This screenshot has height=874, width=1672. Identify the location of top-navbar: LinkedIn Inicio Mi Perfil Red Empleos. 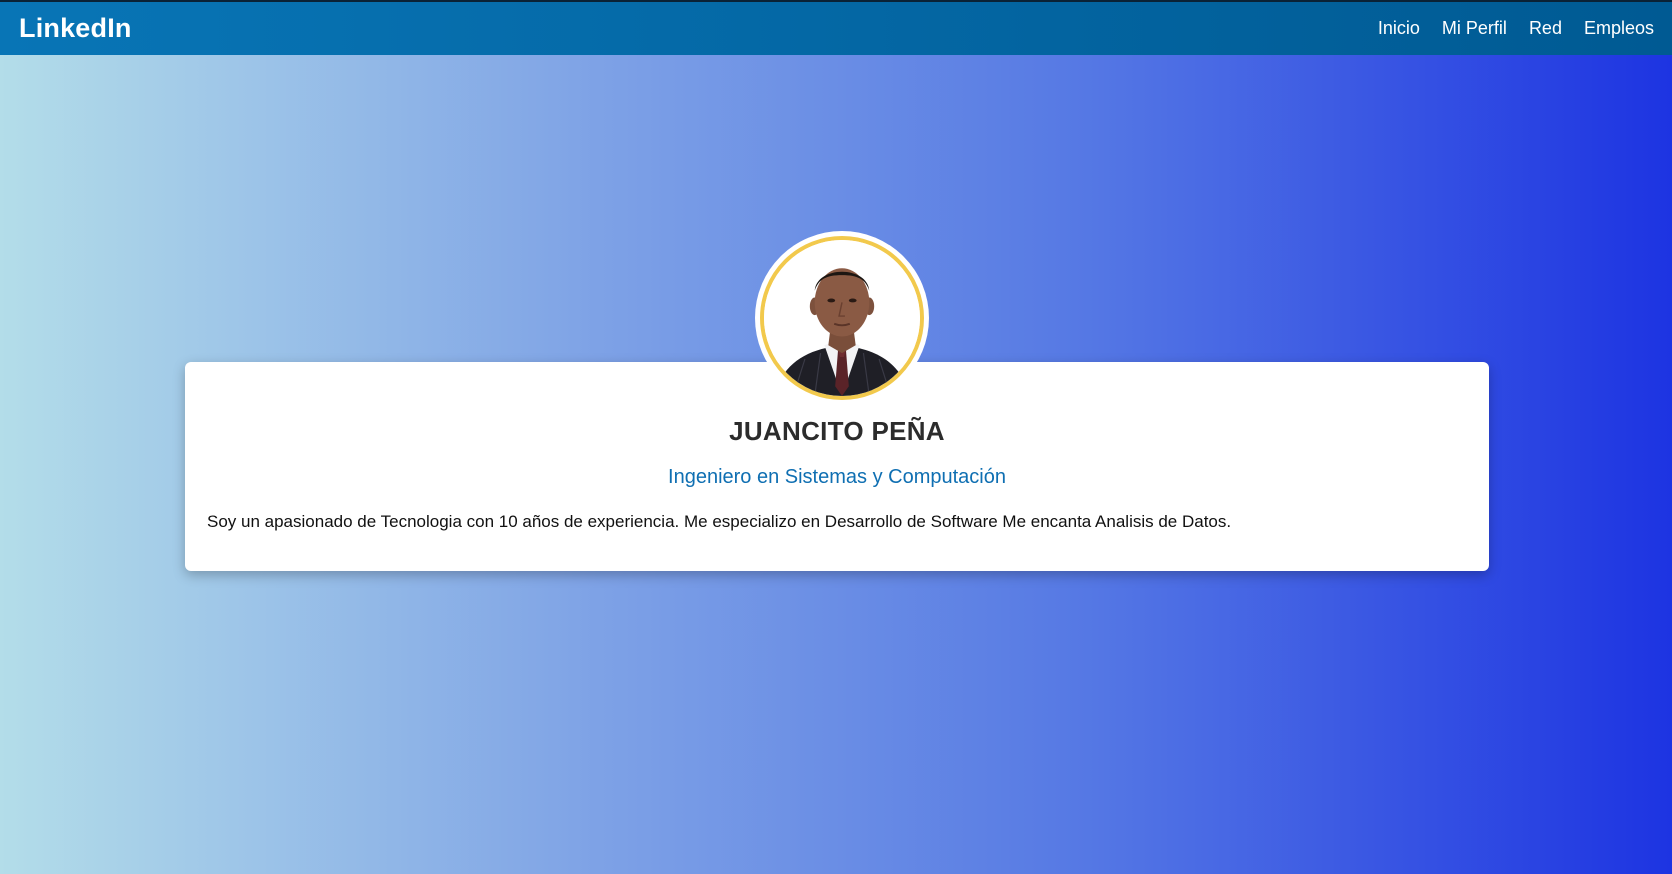
(836, 27).